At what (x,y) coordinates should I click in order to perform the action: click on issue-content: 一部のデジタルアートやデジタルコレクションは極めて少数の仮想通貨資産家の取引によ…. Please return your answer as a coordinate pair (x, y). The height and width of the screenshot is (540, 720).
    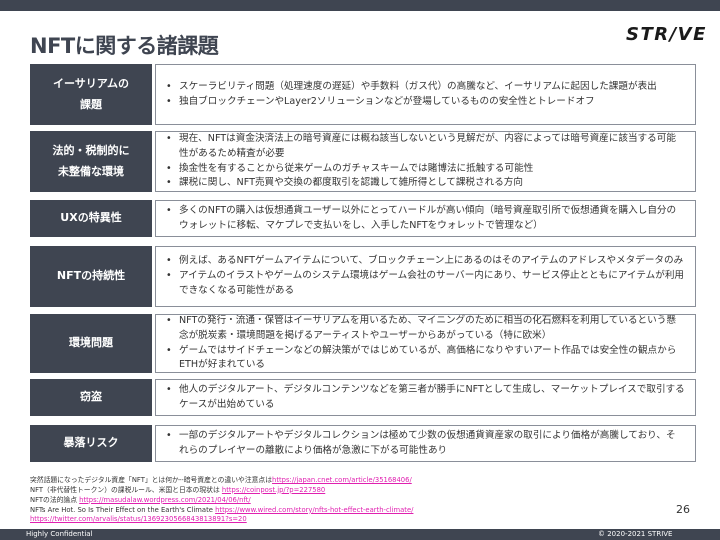
    Looking at the image, I should click on (425, 443).